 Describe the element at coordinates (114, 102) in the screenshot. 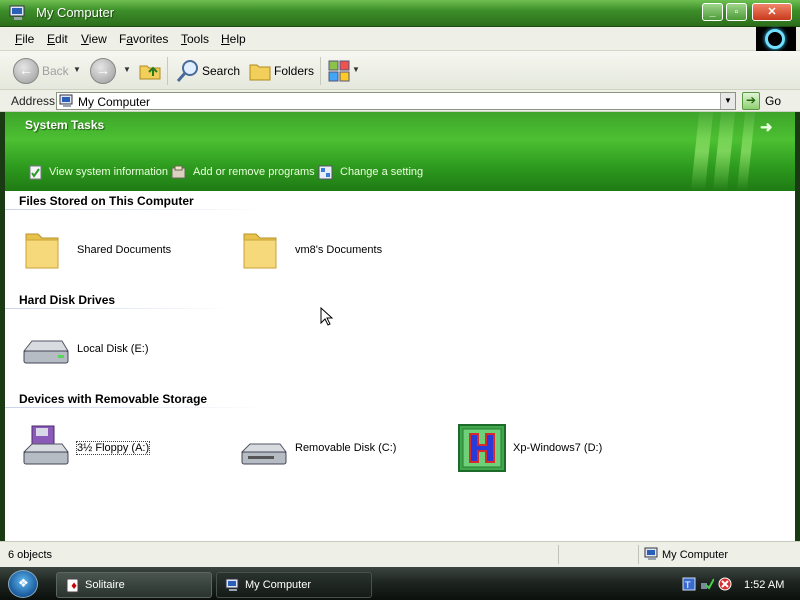

I see `address-value: My Computer` at that location.